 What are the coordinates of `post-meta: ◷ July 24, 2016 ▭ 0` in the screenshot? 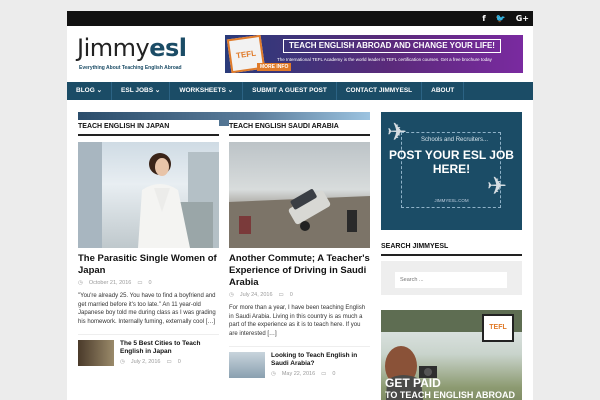 It's located at (299, 295).